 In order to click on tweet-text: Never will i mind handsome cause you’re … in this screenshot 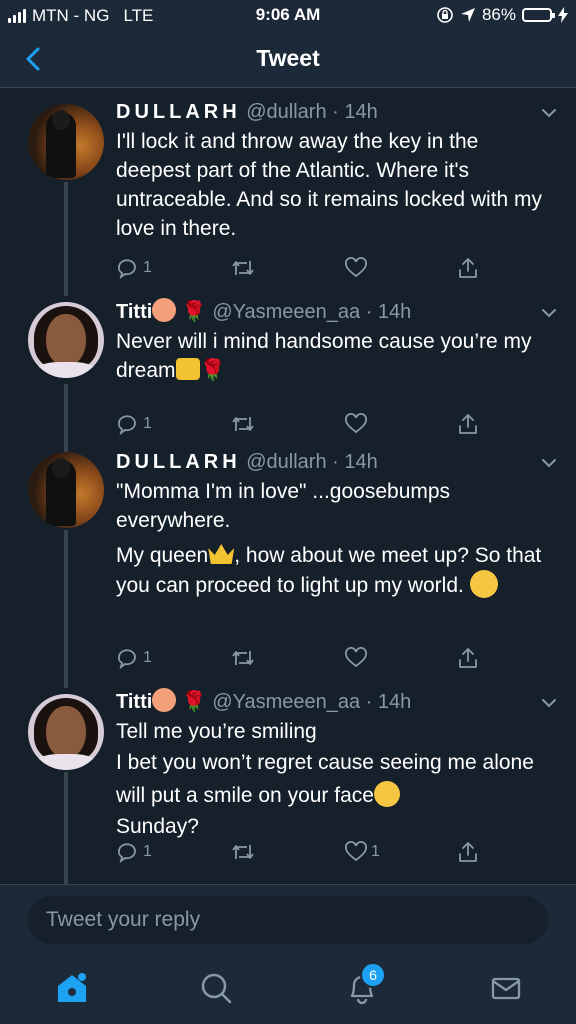, I will do `click(336, 356)`.